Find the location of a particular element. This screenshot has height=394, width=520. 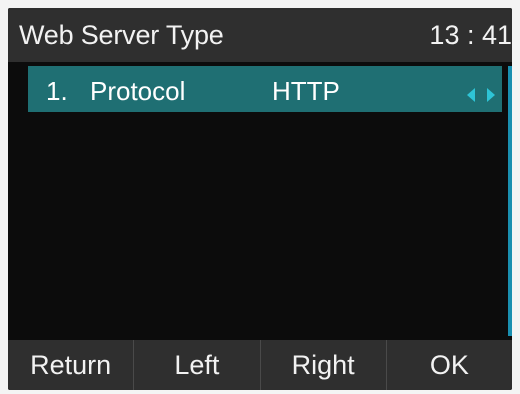

list-item-label: Protocol is located at coordinates (138, 91).